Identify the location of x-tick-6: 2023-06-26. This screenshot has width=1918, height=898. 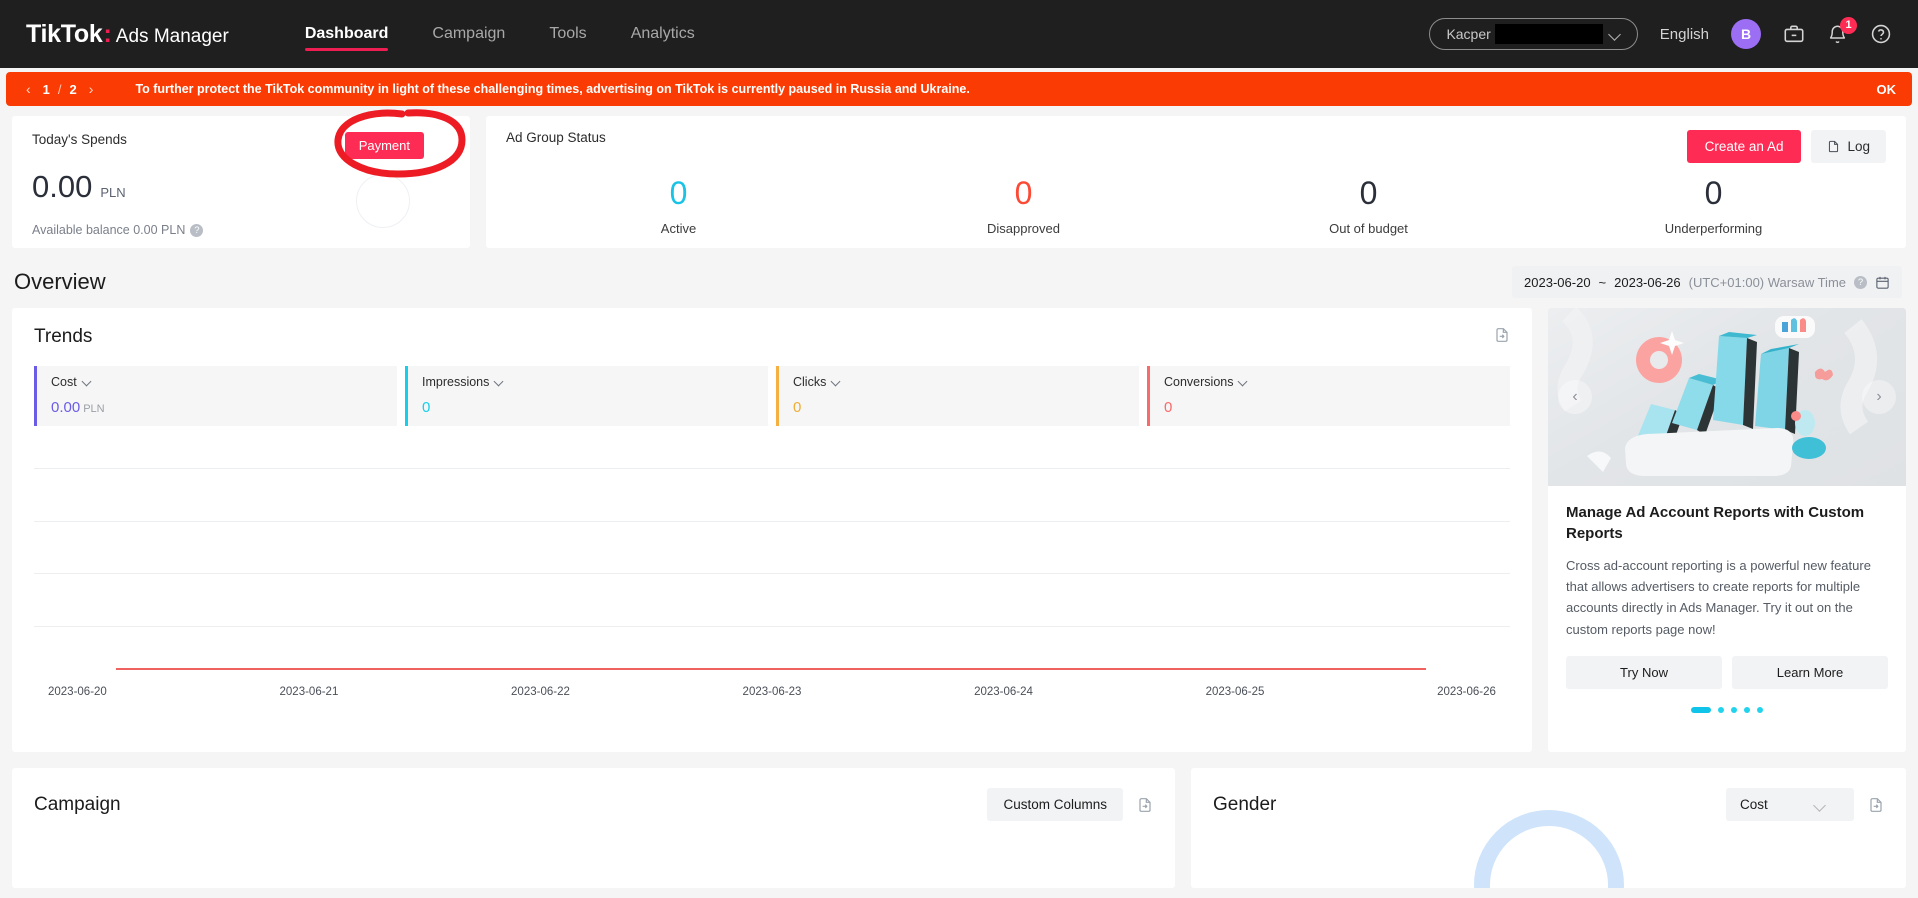
(1466, 692).